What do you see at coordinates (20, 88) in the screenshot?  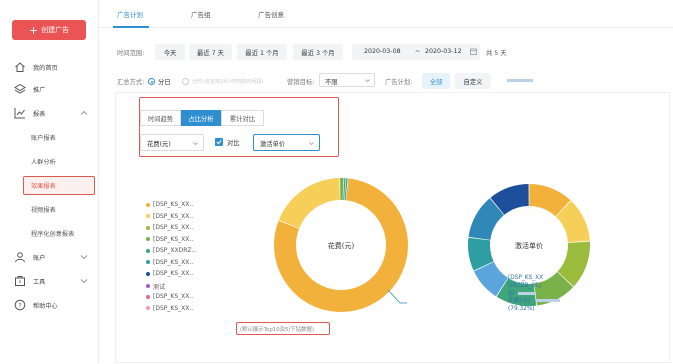 I see `layers-icon` at bounding box center [20, 88].